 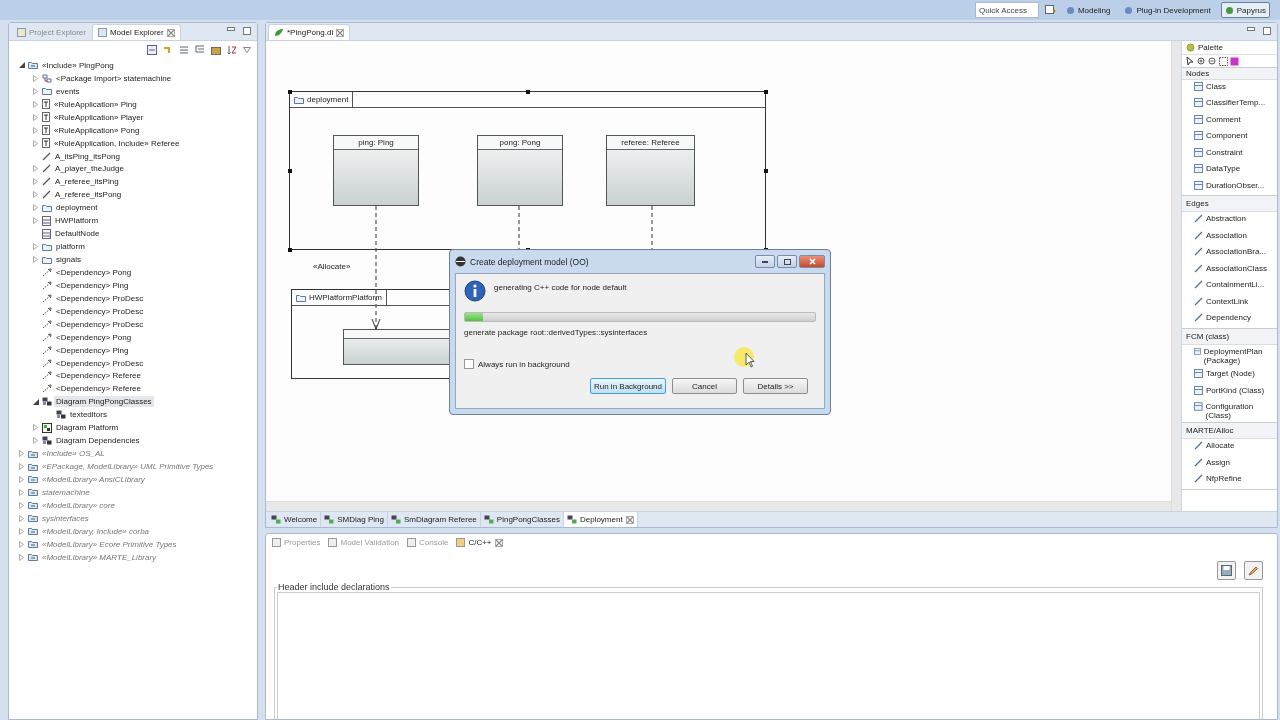 I want to click on dialog-button: Details >>, so click(x=775, y=386).